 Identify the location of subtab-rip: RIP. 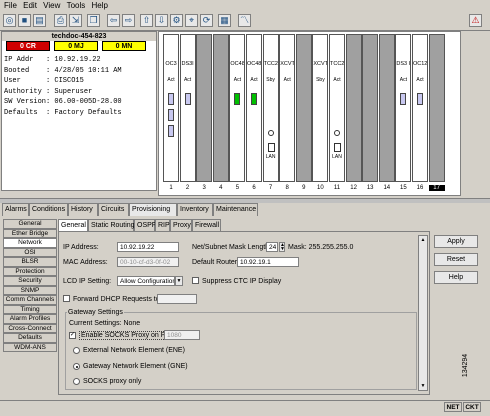
(162, 225).